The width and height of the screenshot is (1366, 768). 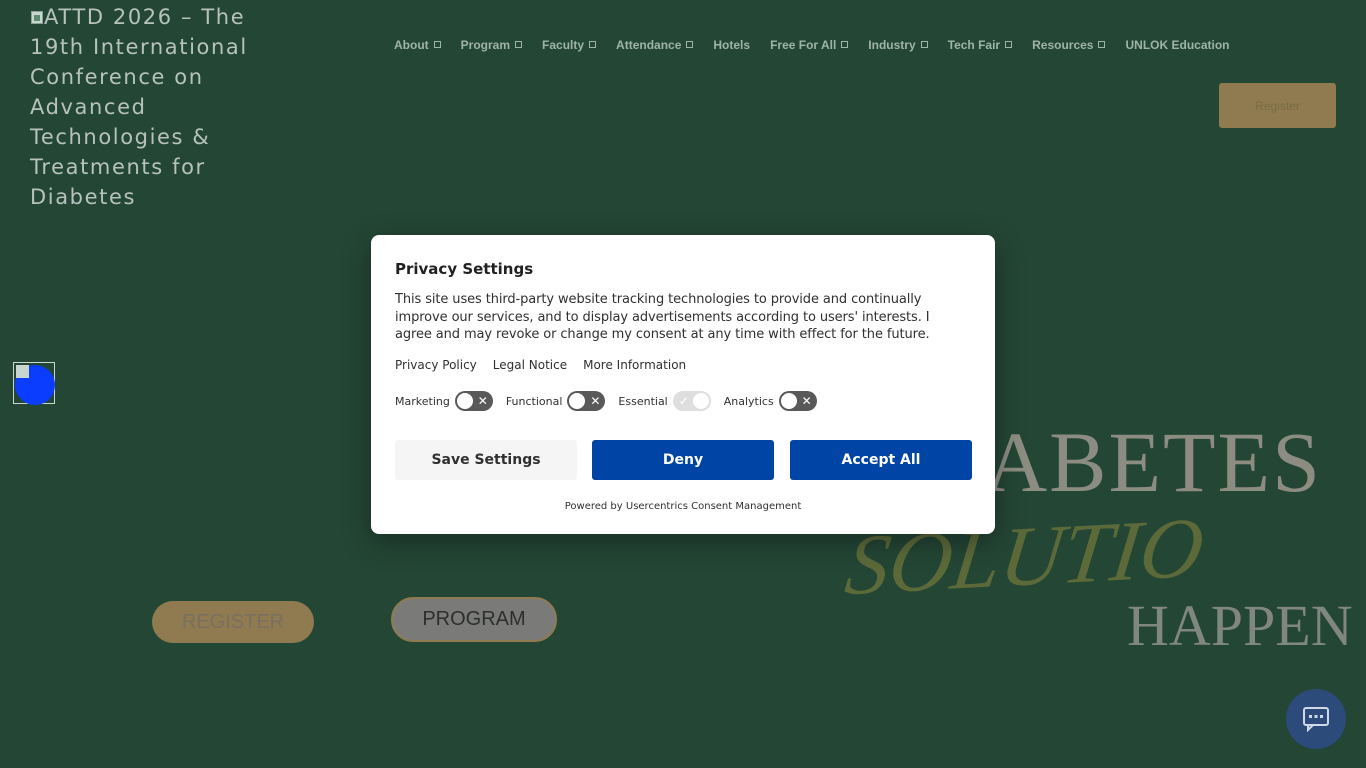 I want to click on functional-switch: ✕, so click(x=586, y=401).